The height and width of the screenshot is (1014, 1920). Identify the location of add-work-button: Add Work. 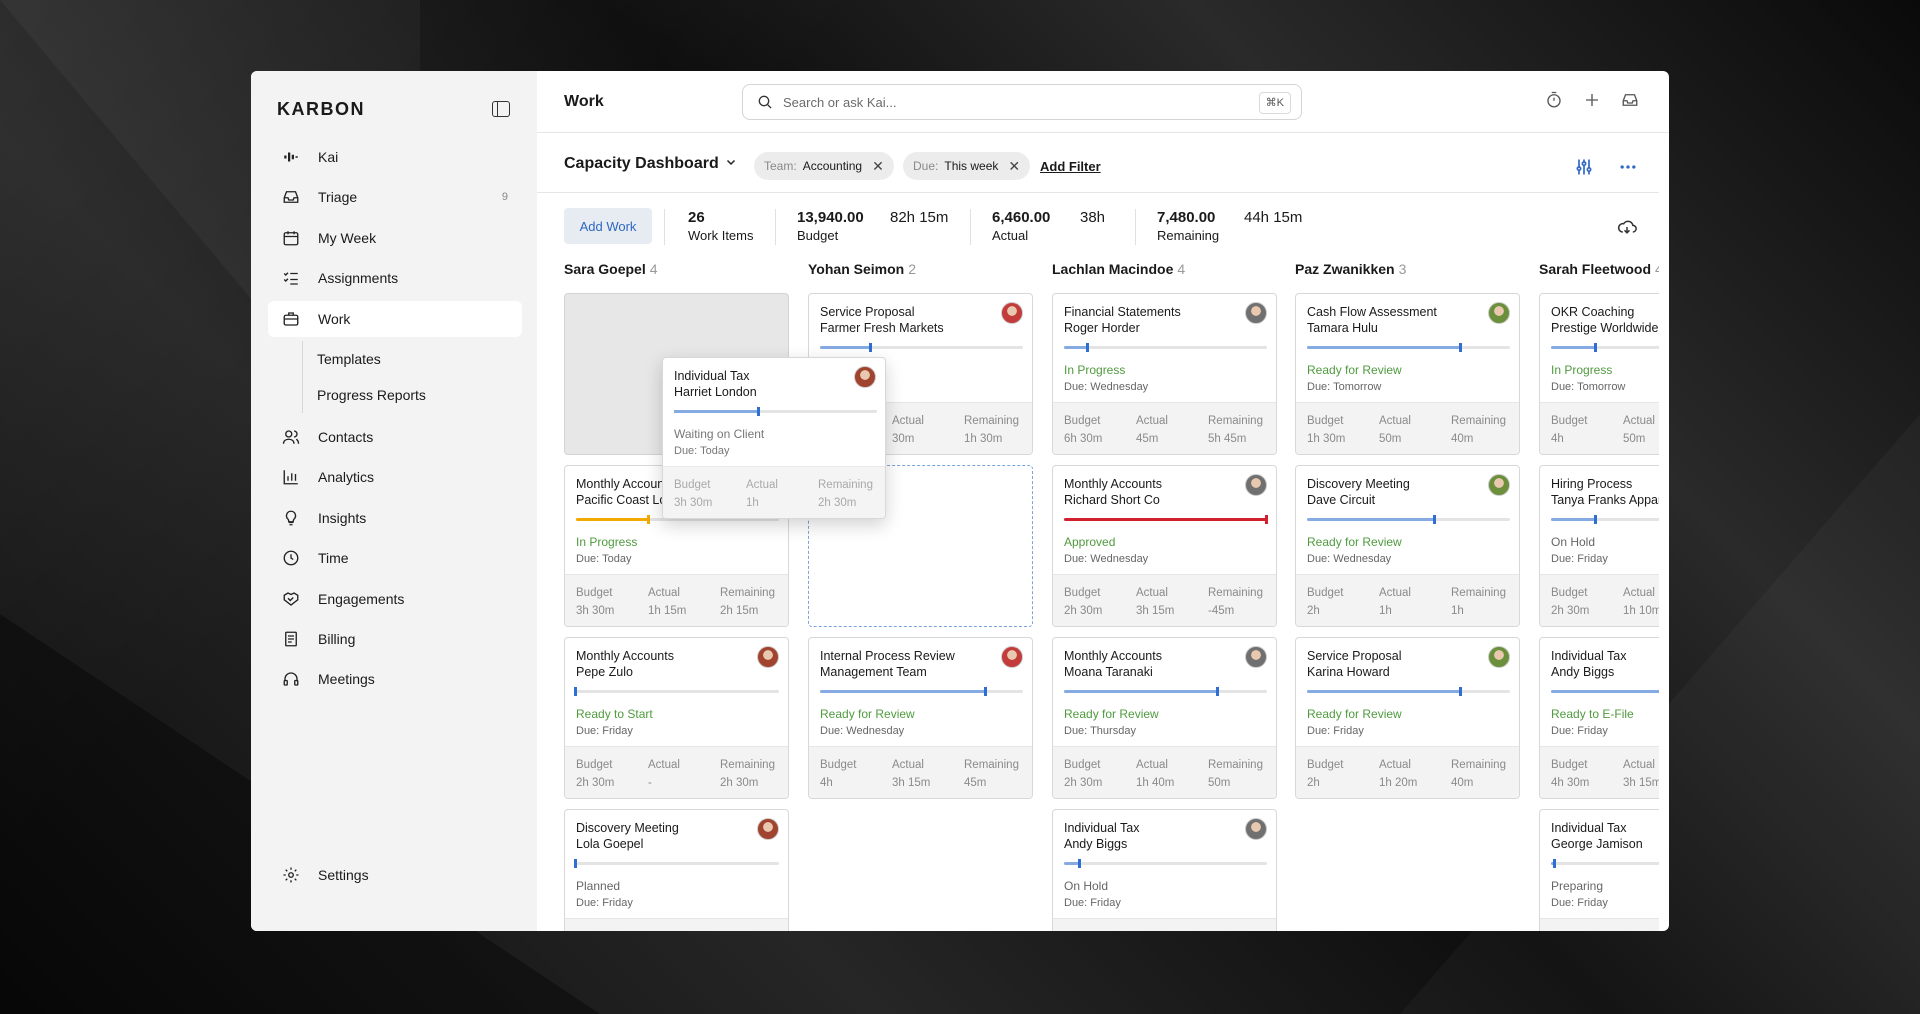
(608, 226).